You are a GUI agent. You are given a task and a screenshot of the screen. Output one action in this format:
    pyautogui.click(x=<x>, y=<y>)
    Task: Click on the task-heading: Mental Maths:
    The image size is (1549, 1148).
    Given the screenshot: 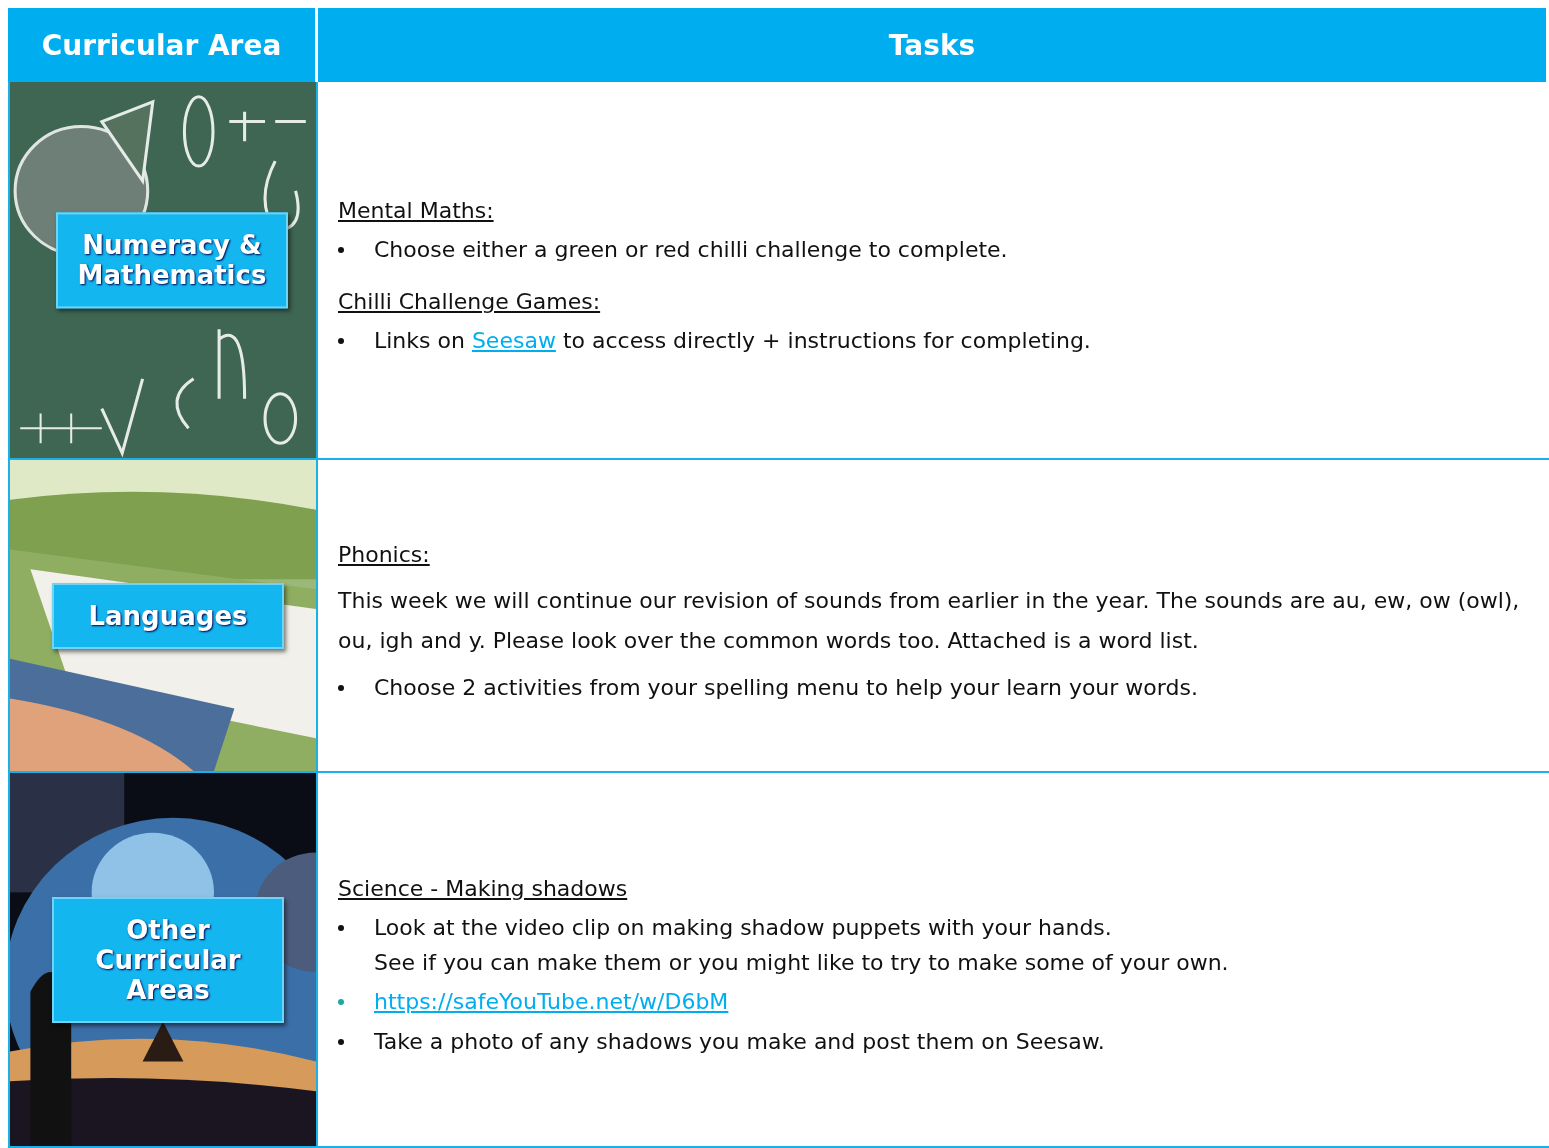 What is the action you would take?
    pyautogui.click(x=416, y=210)
    